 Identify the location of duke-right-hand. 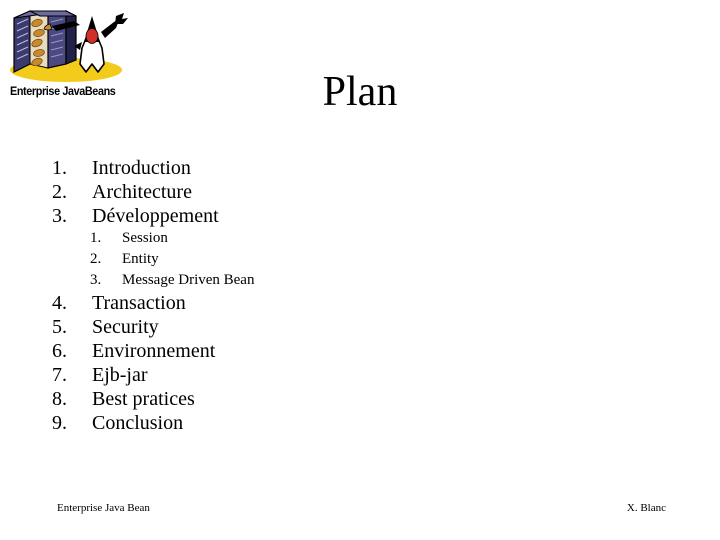
(121, 18).